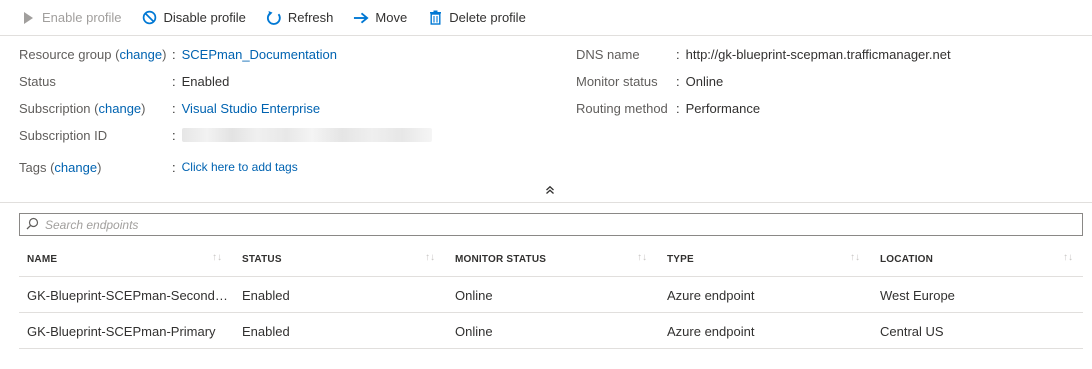 Image resolution: width=1092 pixels, height=369 pixels. I want to click on enable-profile-button: Enable profile, so click(71, 18).